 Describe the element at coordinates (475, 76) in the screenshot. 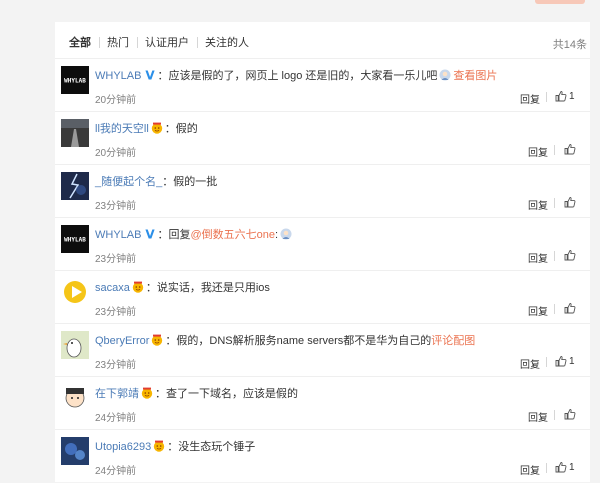

I see `view-image-link: 查看图片` at that location.